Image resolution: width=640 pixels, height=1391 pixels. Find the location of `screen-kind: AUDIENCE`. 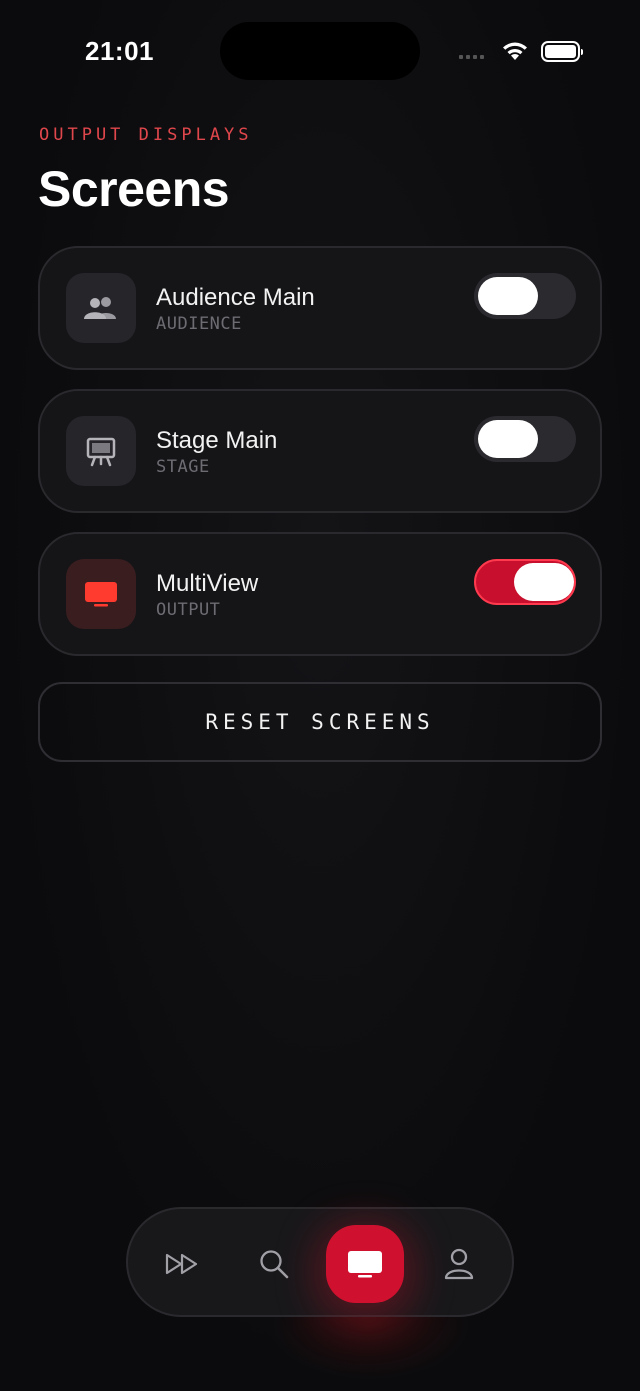

screen-kind: AUDIENCE is located at coordinates (199, 324).